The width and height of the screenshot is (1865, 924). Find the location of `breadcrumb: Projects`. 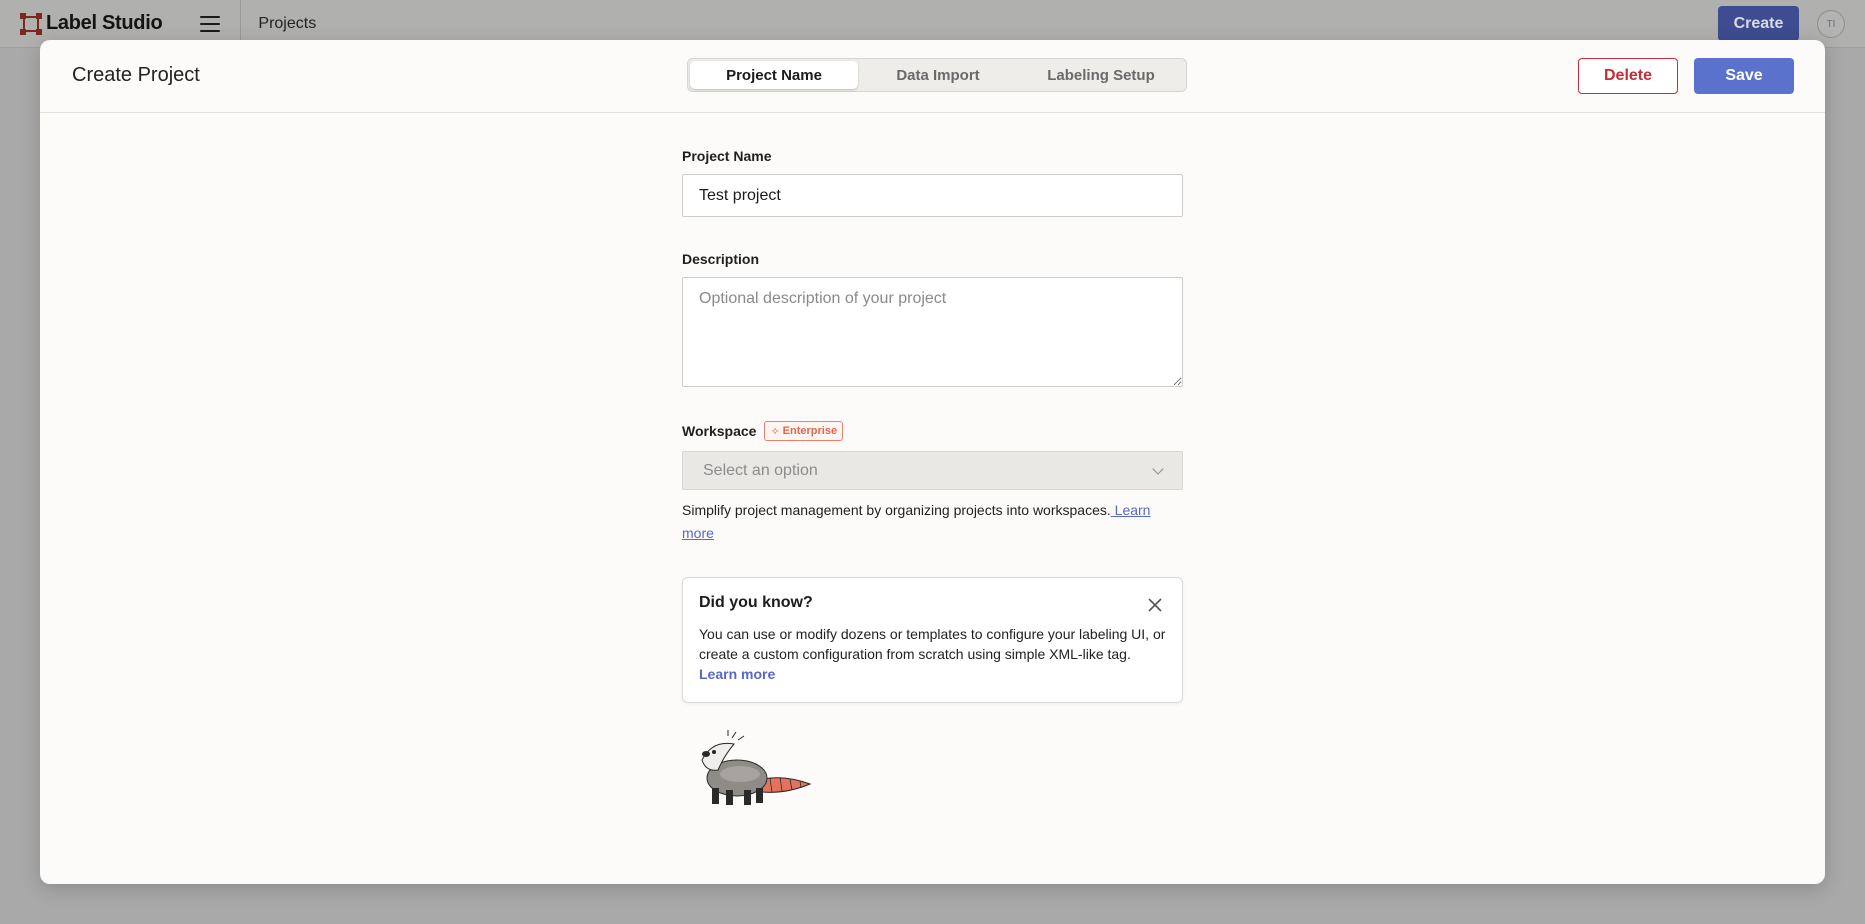

breadcrumb: Projects is located at coordinates (287, 24).